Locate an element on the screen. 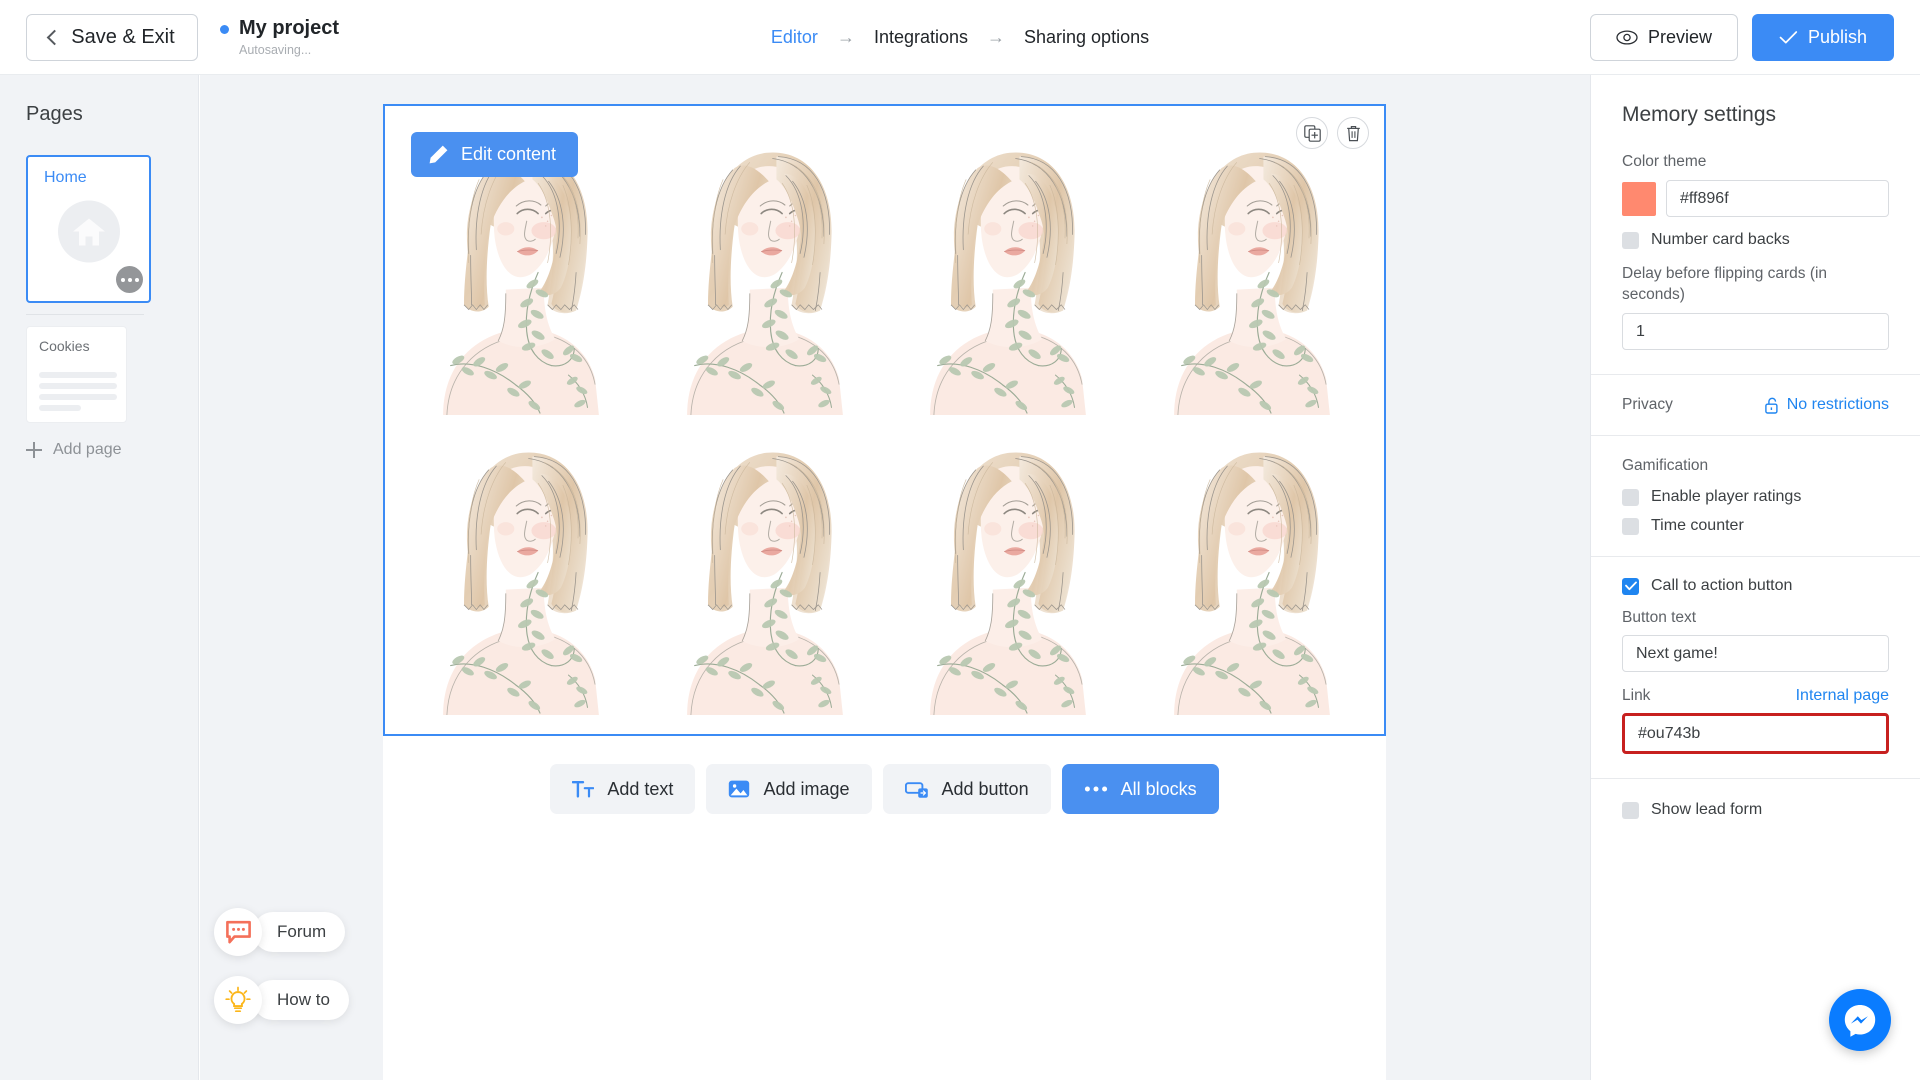 Image resolution: width=1920 pixels, height=1084 pixels. trash-icon is located at coordinates (1353, 133).